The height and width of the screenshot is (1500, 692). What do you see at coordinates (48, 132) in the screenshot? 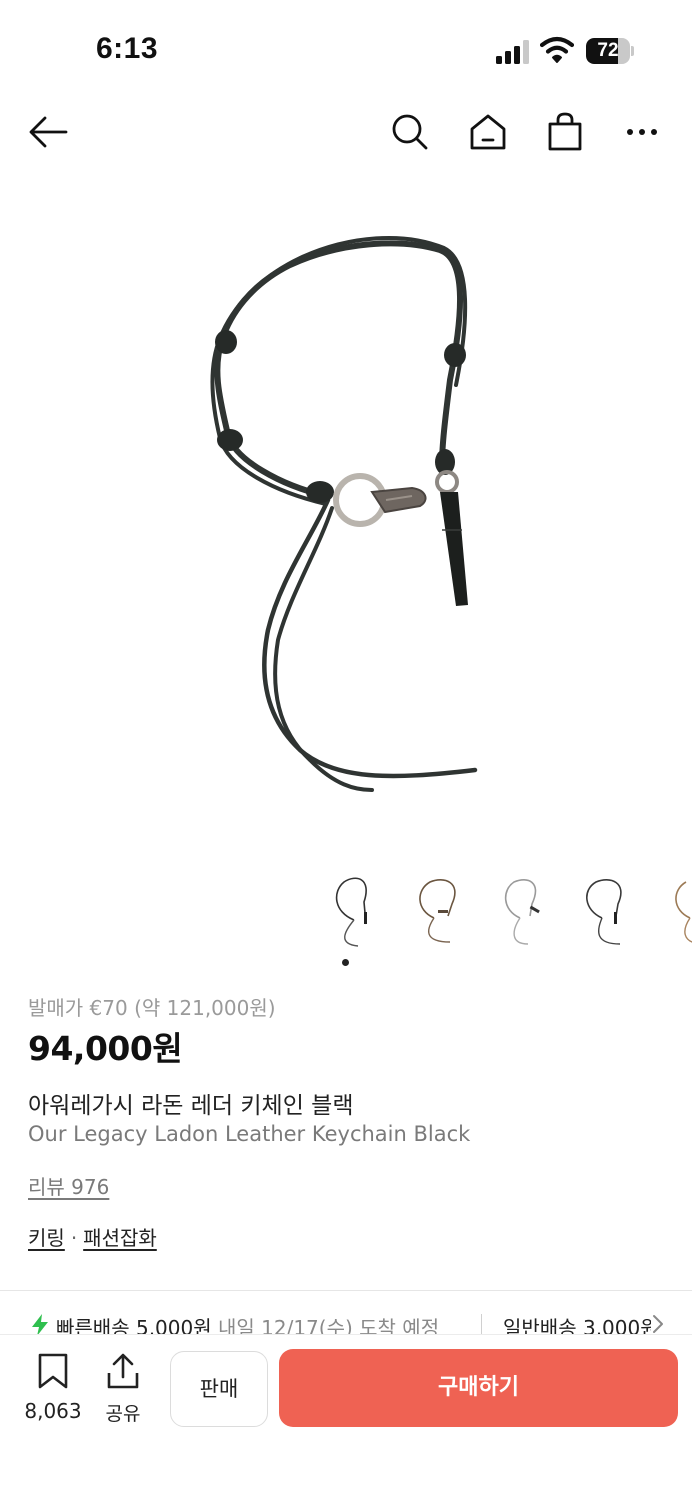
I see `back-arrow-icon` at bounding box center [48, 132].